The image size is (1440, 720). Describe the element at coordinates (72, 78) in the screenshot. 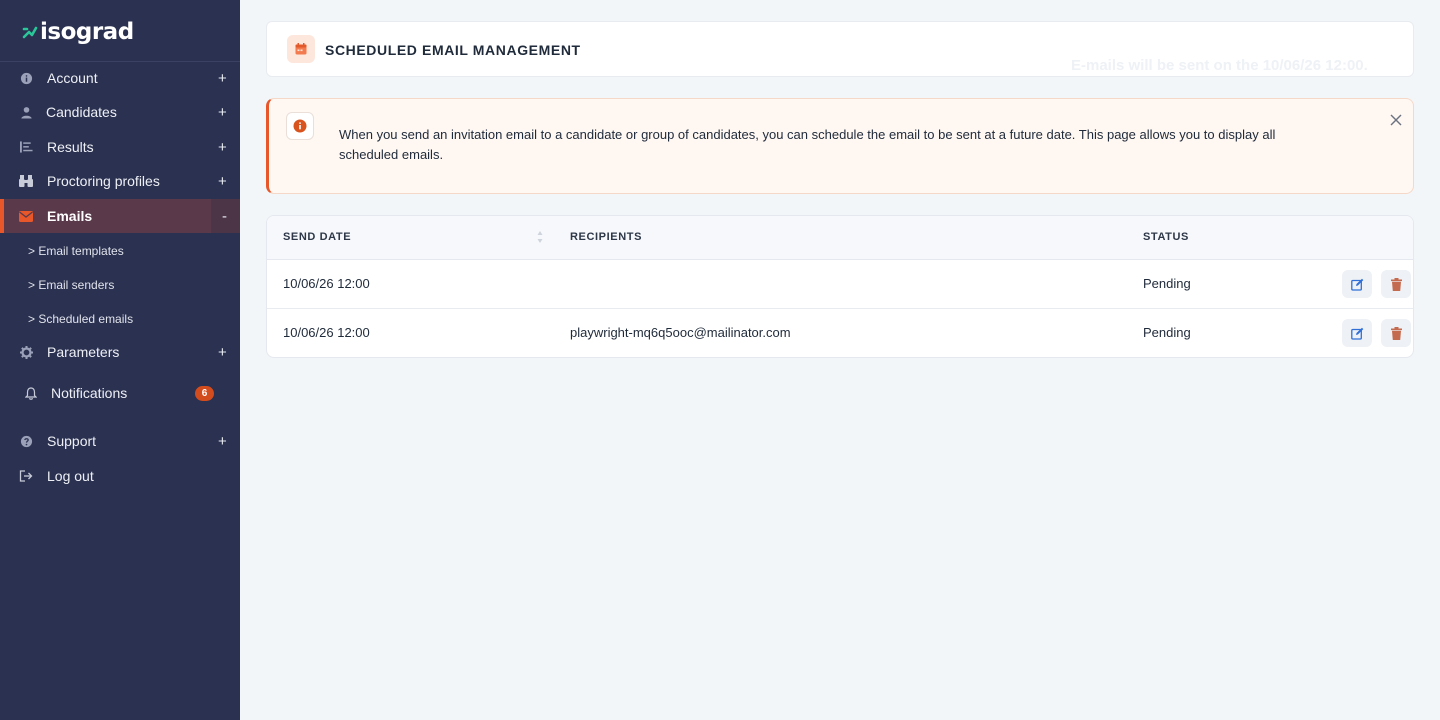

I see `sidebar-item-label: Account` at that location.